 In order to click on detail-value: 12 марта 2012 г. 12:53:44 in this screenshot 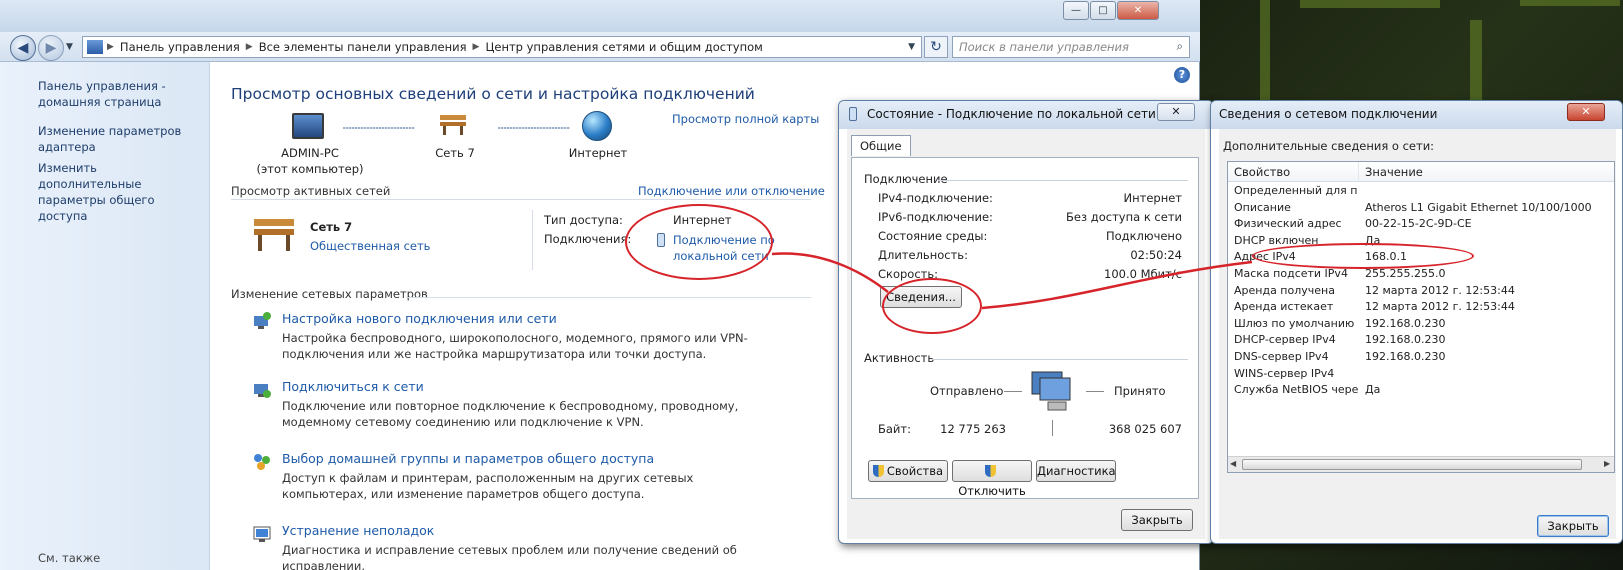, I will do `click(1440, 307)`.